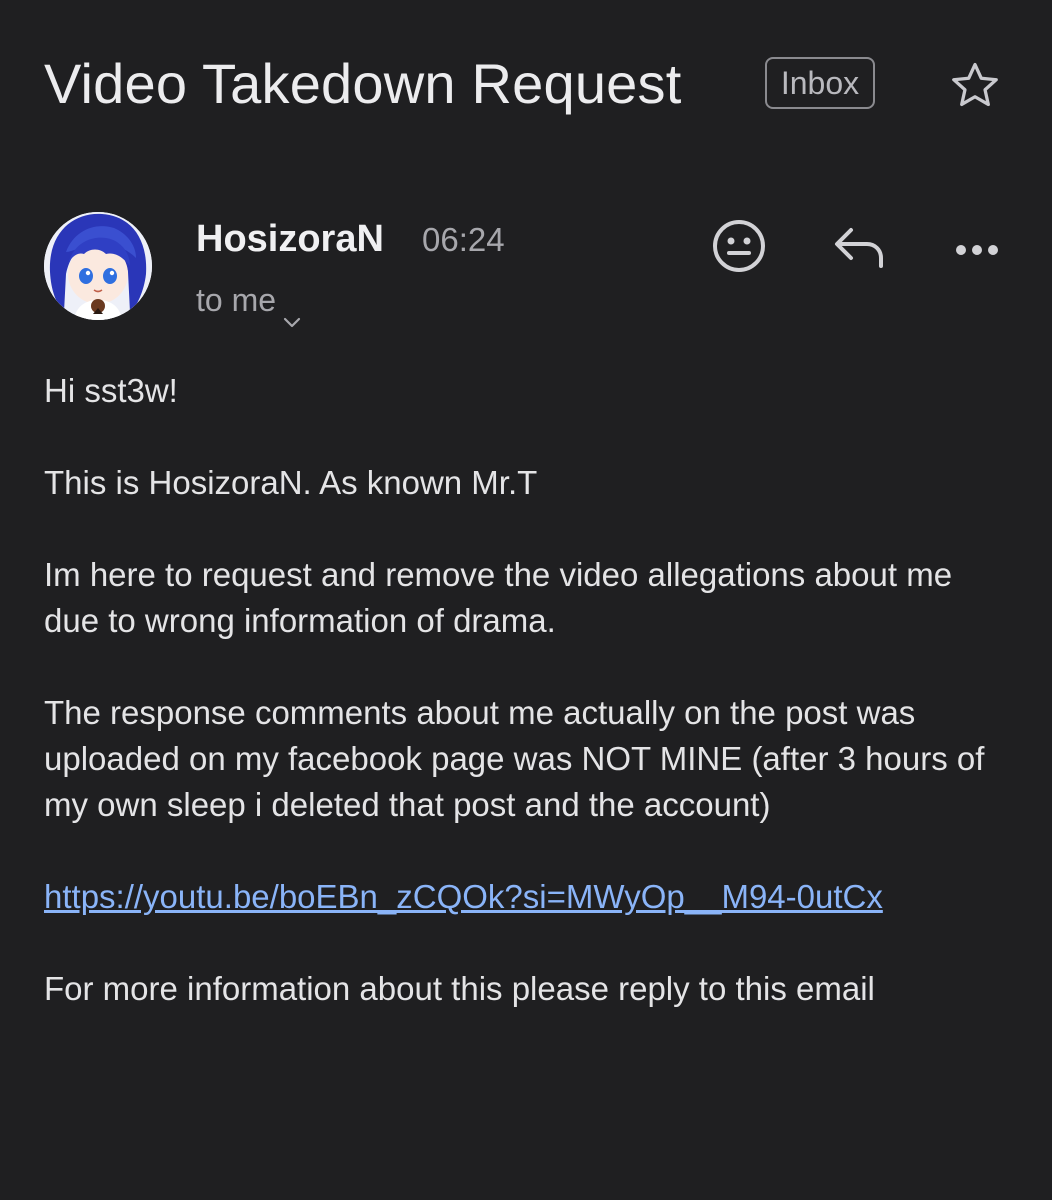 This screenshot has height=1200, width=1052. What do you see at coordinates (363, 83) in the screenshot?
I see `email-subject: Video Takedown Request` at bounding box center [363, 83].